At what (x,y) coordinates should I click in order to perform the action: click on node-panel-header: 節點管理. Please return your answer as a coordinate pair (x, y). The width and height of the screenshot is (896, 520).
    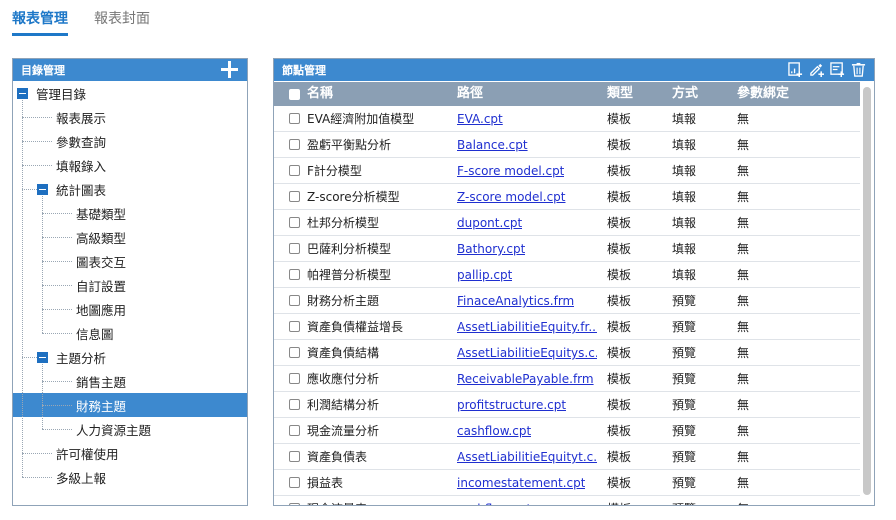
    Looking at the image, I should click on (574, 70).